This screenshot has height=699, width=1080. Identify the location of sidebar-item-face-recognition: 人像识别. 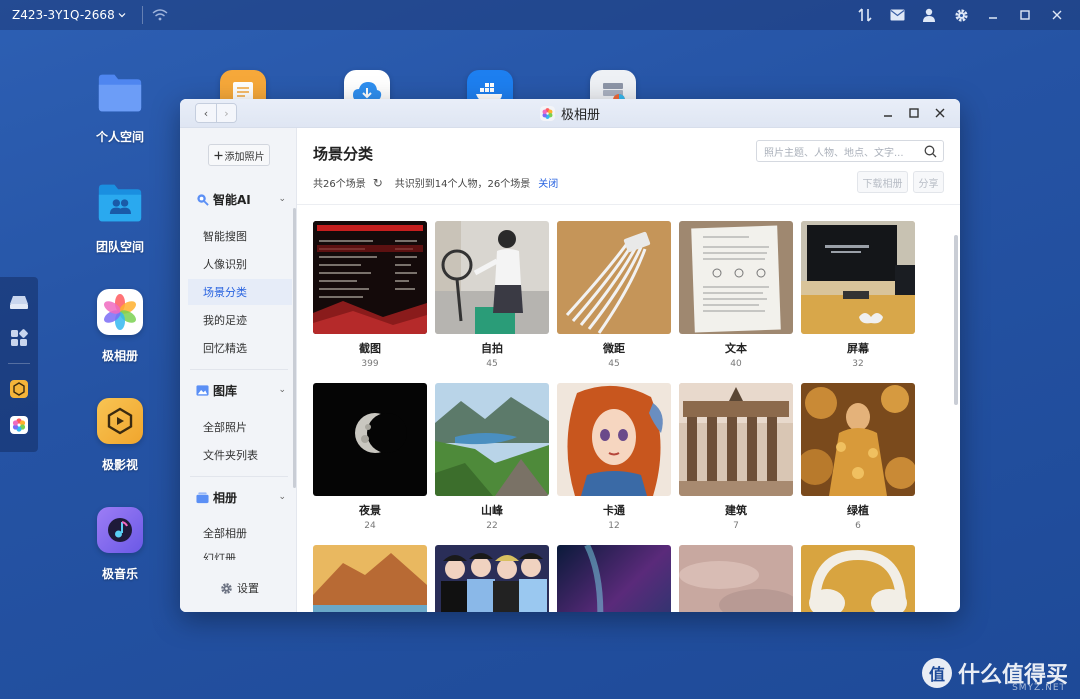
(240, 264).